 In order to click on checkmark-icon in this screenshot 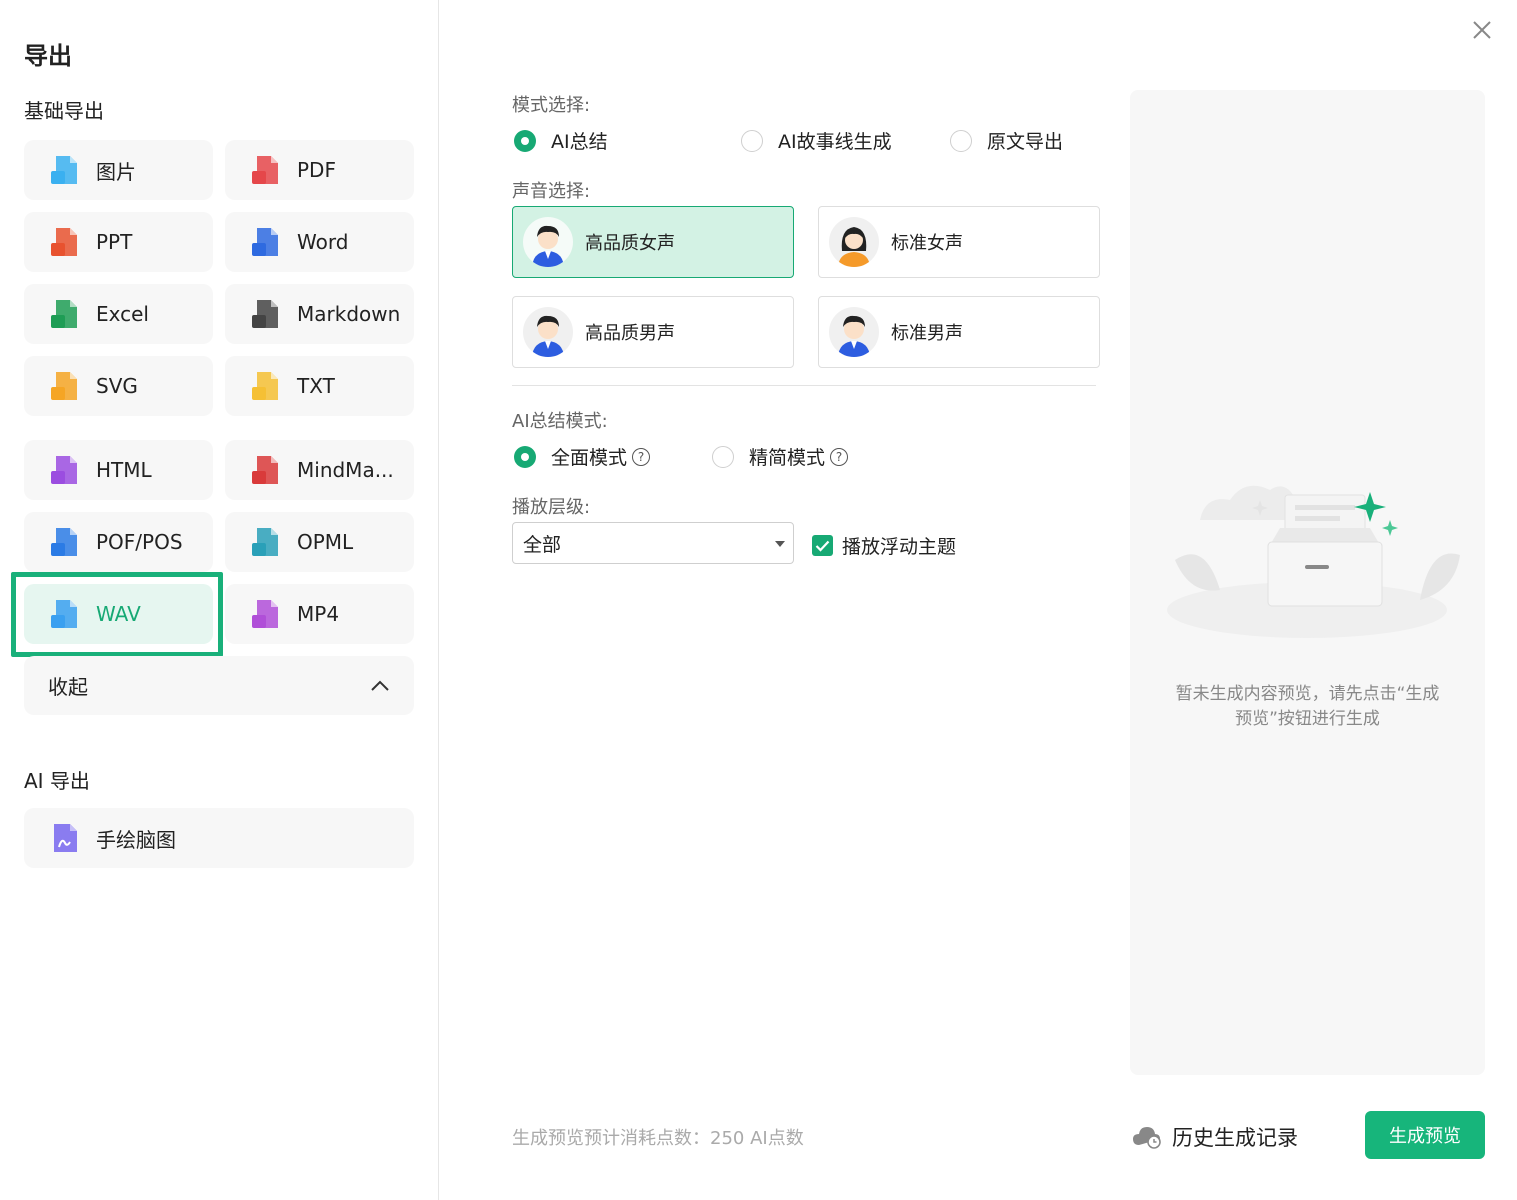, I will do `click(822, 545)`.